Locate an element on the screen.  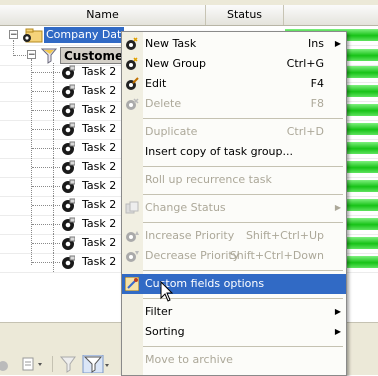
menu-item-new-group: New Group Ctrl+G is located at coordinates (234, 64).